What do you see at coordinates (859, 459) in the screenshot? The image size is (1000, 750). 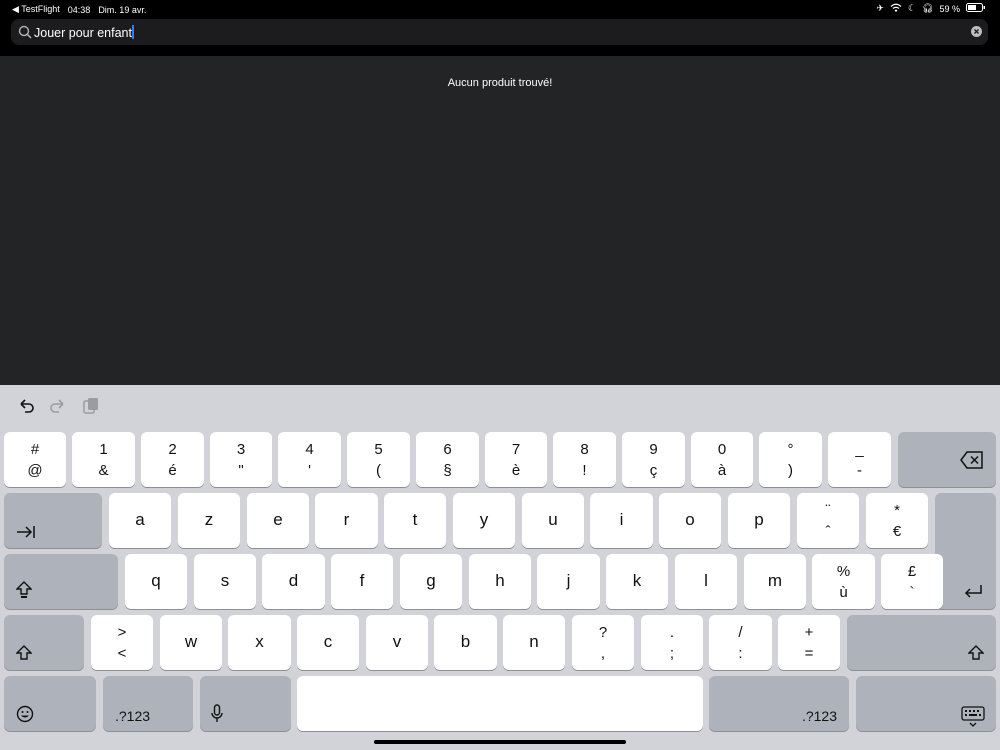 I see `key-underscore: _ -` at bounding box center [859, 459].